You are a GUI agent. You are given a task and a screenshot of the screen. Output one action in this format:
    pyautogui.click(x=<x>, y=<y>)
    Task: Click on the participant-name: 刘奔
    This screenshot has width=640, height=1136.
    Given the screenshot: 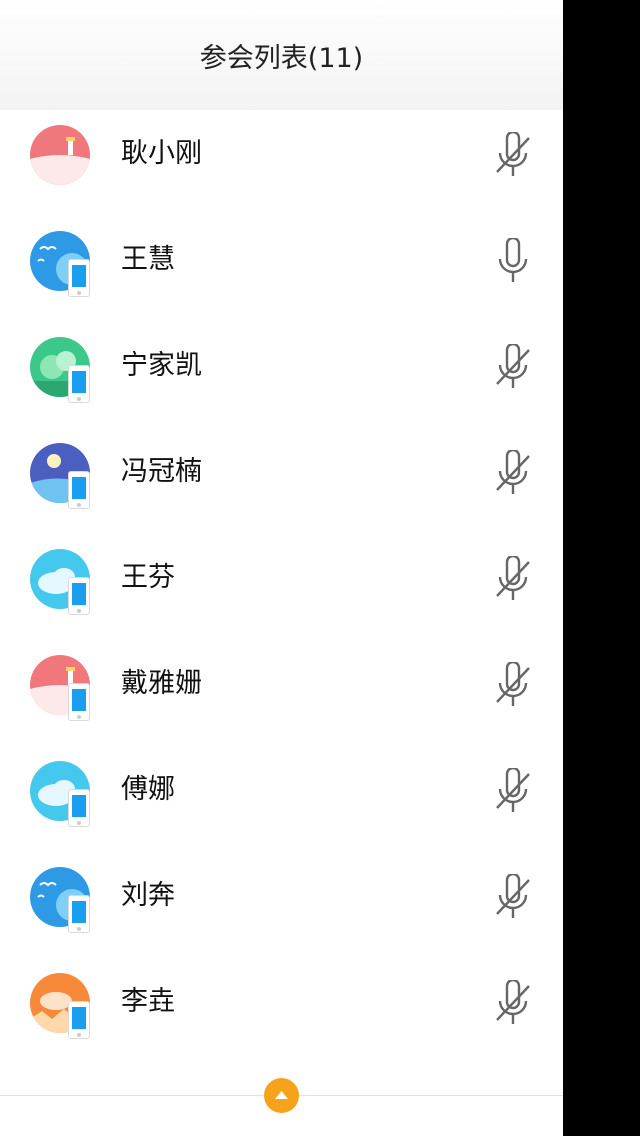 What is the action you would take?
    pyautogui.click(x=148, y=895)
    